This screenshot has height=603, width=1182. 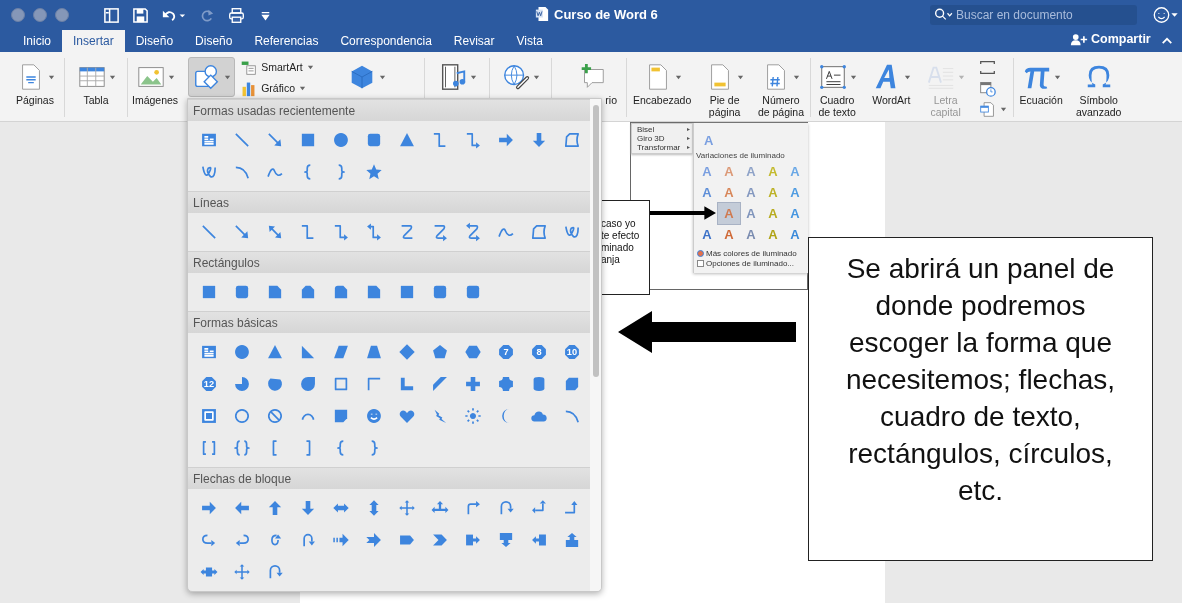 What do you see at coordinates (1098, 89) in the screenshot?
I see `ribbon-button: Símbolo avanzado` at bounding box center [1098, 89].